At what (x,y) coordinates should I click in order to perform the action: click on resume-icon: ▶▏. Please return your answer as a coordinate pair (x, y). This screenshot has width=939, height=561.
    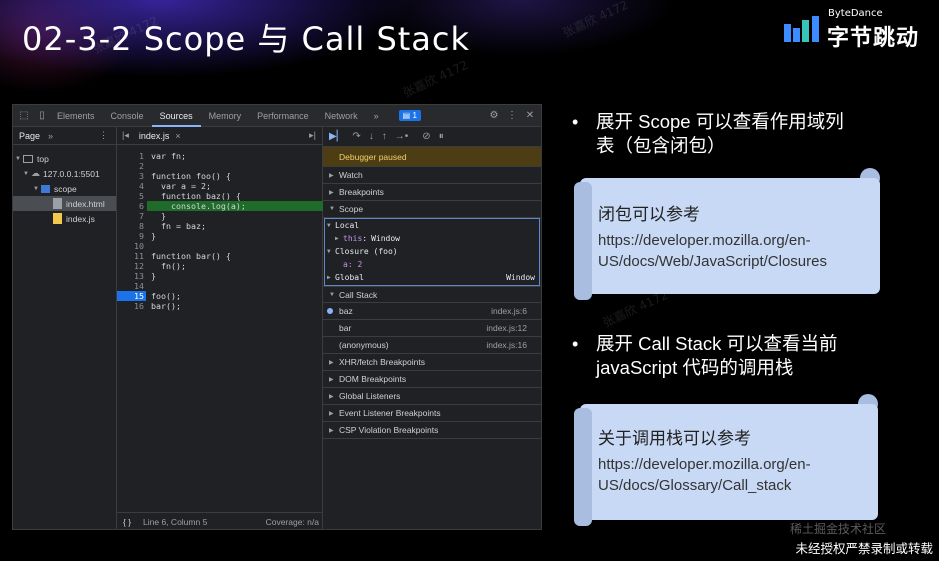
    Looking at the image, I should click on (336, 136).